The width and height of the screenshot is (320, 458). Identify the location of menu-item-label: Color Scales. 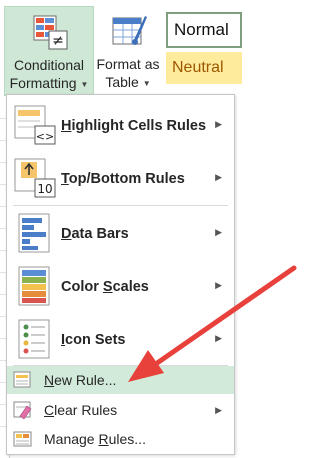
(105, 287).